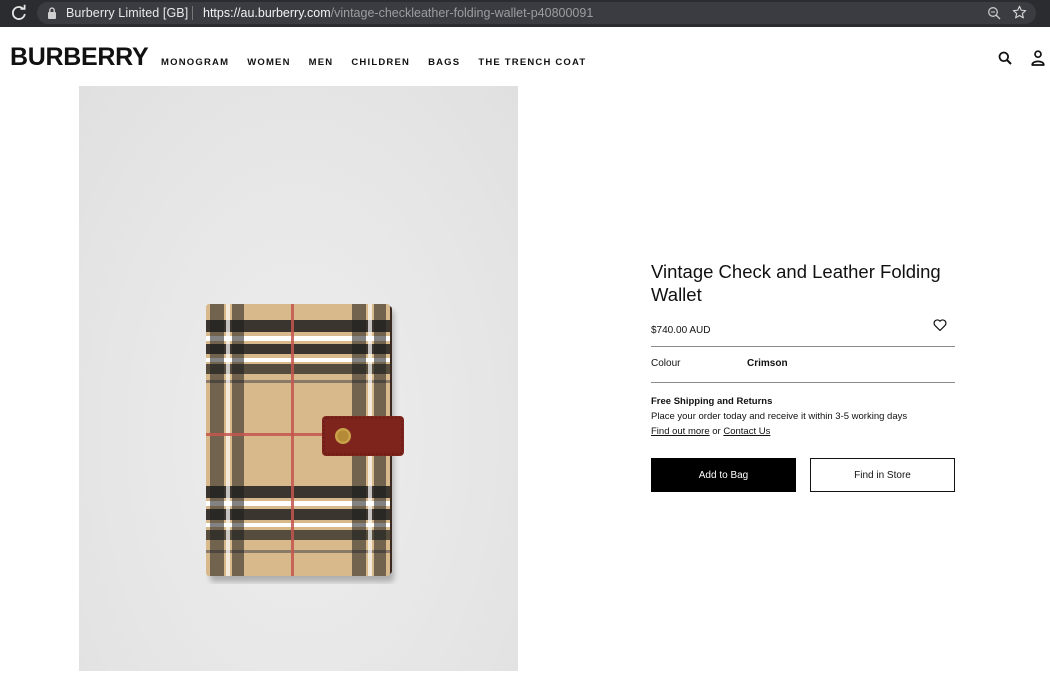 The image size is (1050, 676). What do you see at coordinates (723, 475) in the screenshot?
I see `add-to-bag-button: Add to Bag` at bounding box center [723, 475].